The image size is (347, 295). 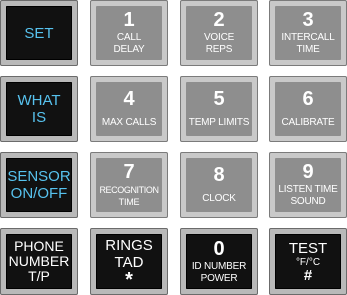 I want to click on set-key-label: SET, so click(x=39, y=33).